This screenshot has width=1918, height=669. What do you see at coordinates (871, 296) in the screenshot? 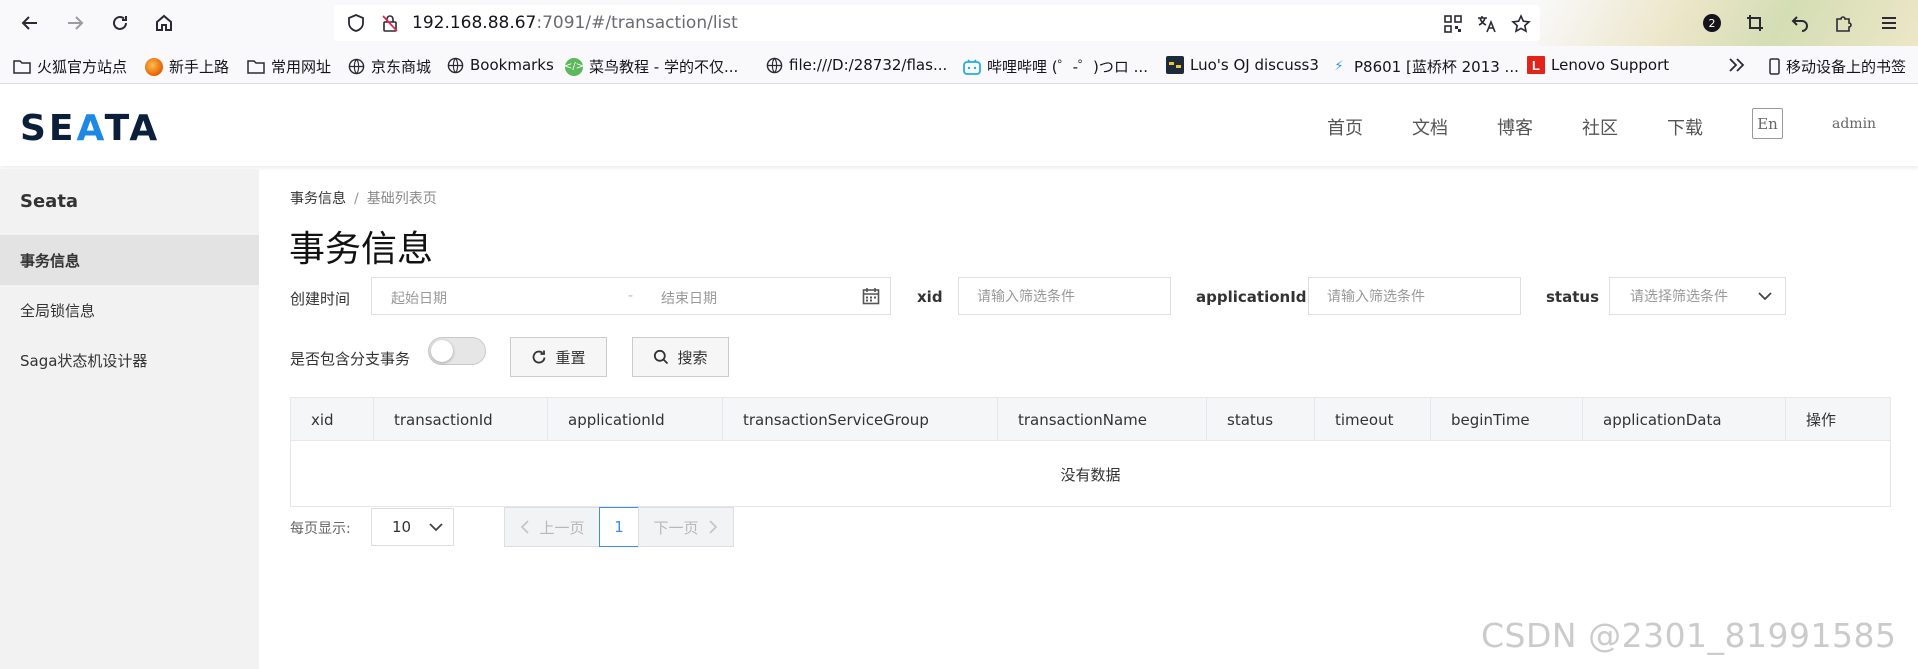
I see `calendar-icon` at bounding box center [871, 296].